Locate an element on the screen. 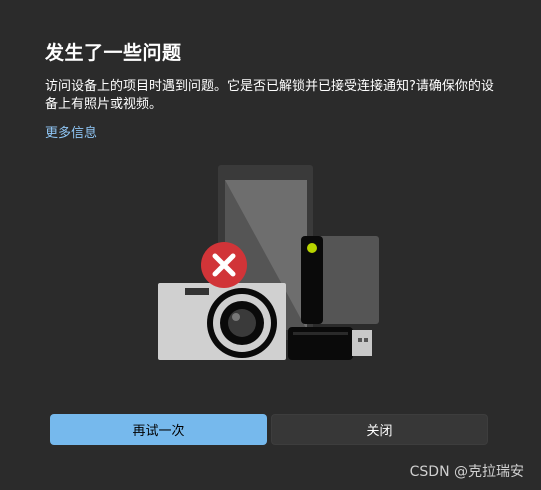 The width and height of the screenshot is (541, 490). usb-drive-icon is located at coordinates (330, 343).